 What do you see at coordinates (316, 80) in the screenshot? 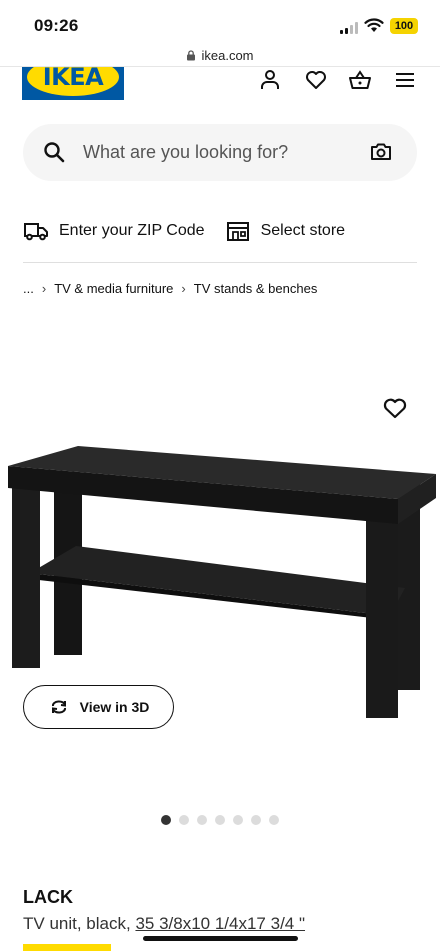
I see `heart-icon` at bounding box center [316, 80].